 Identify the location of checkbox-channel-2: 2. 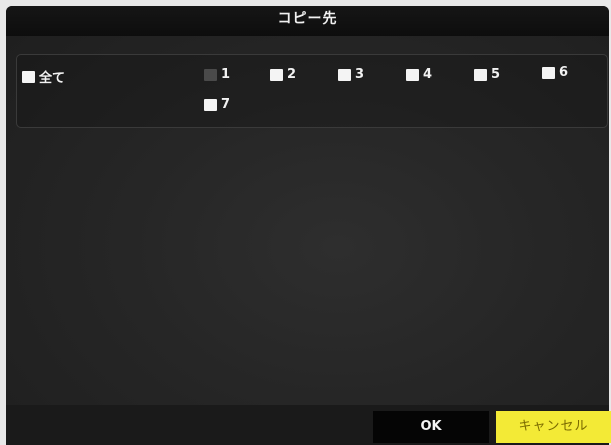
(283, 74).